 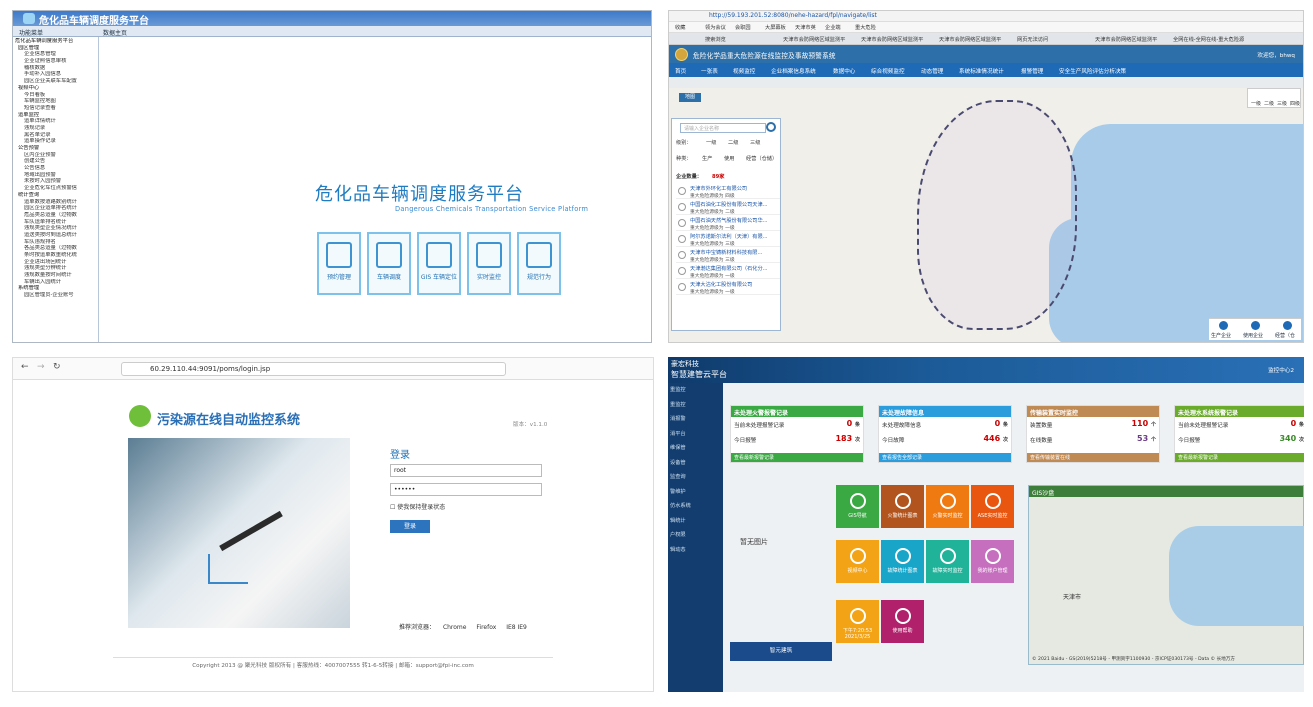 I want to click on firefox-link: Firefox, so click(x=486, y=627).